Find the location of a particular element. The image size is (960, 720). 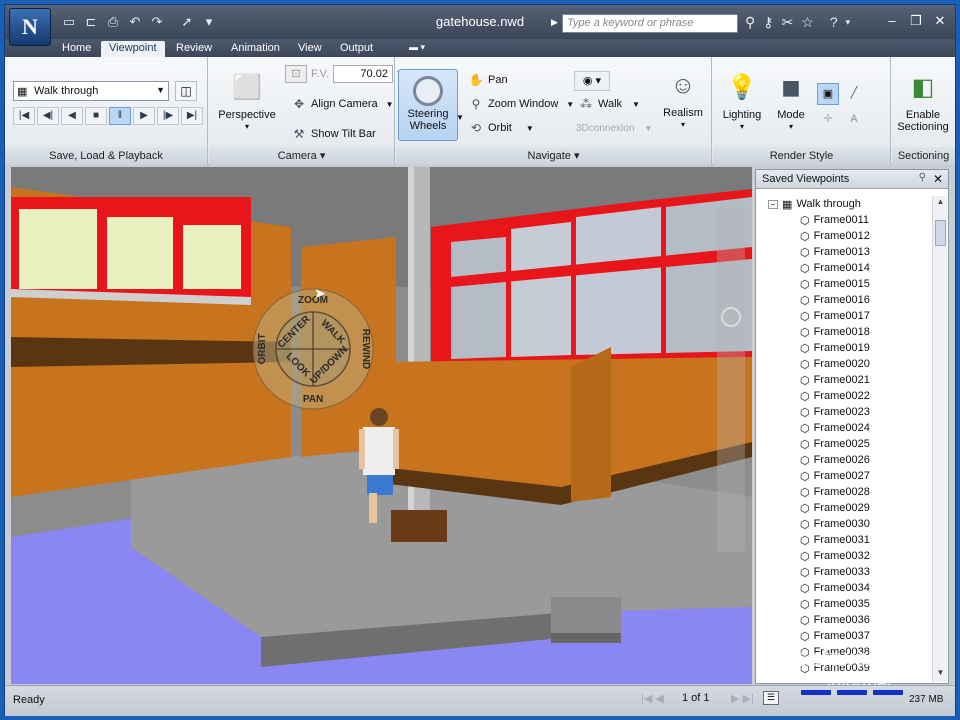

viewpoint-item: ⬡ Frame0036 is located at coordinates (844, 620).